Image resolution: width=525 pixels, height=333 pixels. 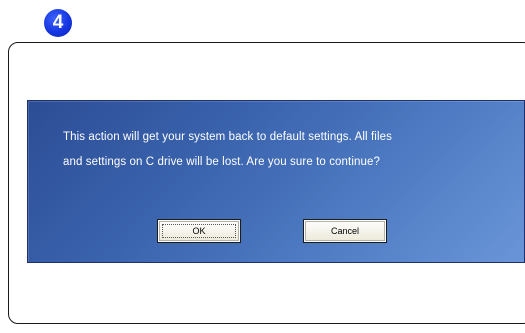 I want to click on step-number-badge: 4, so click(x=58, y=23).